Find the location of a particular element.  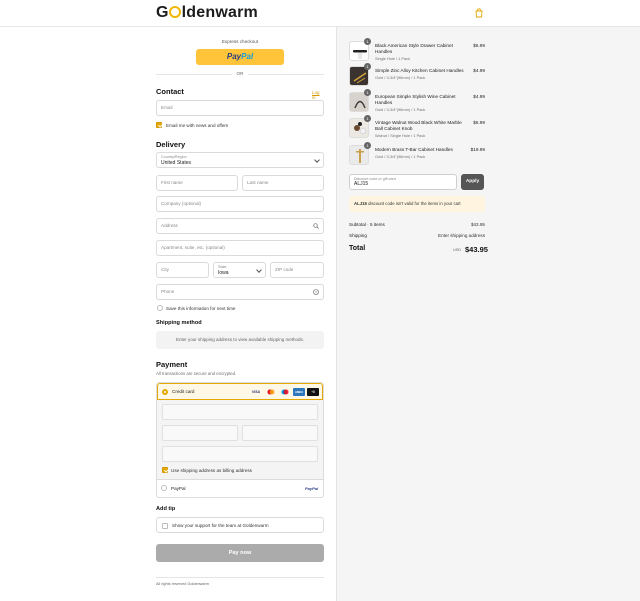

billing-same-label: Use shipping address as billing address is located at coordinates (211, 470).